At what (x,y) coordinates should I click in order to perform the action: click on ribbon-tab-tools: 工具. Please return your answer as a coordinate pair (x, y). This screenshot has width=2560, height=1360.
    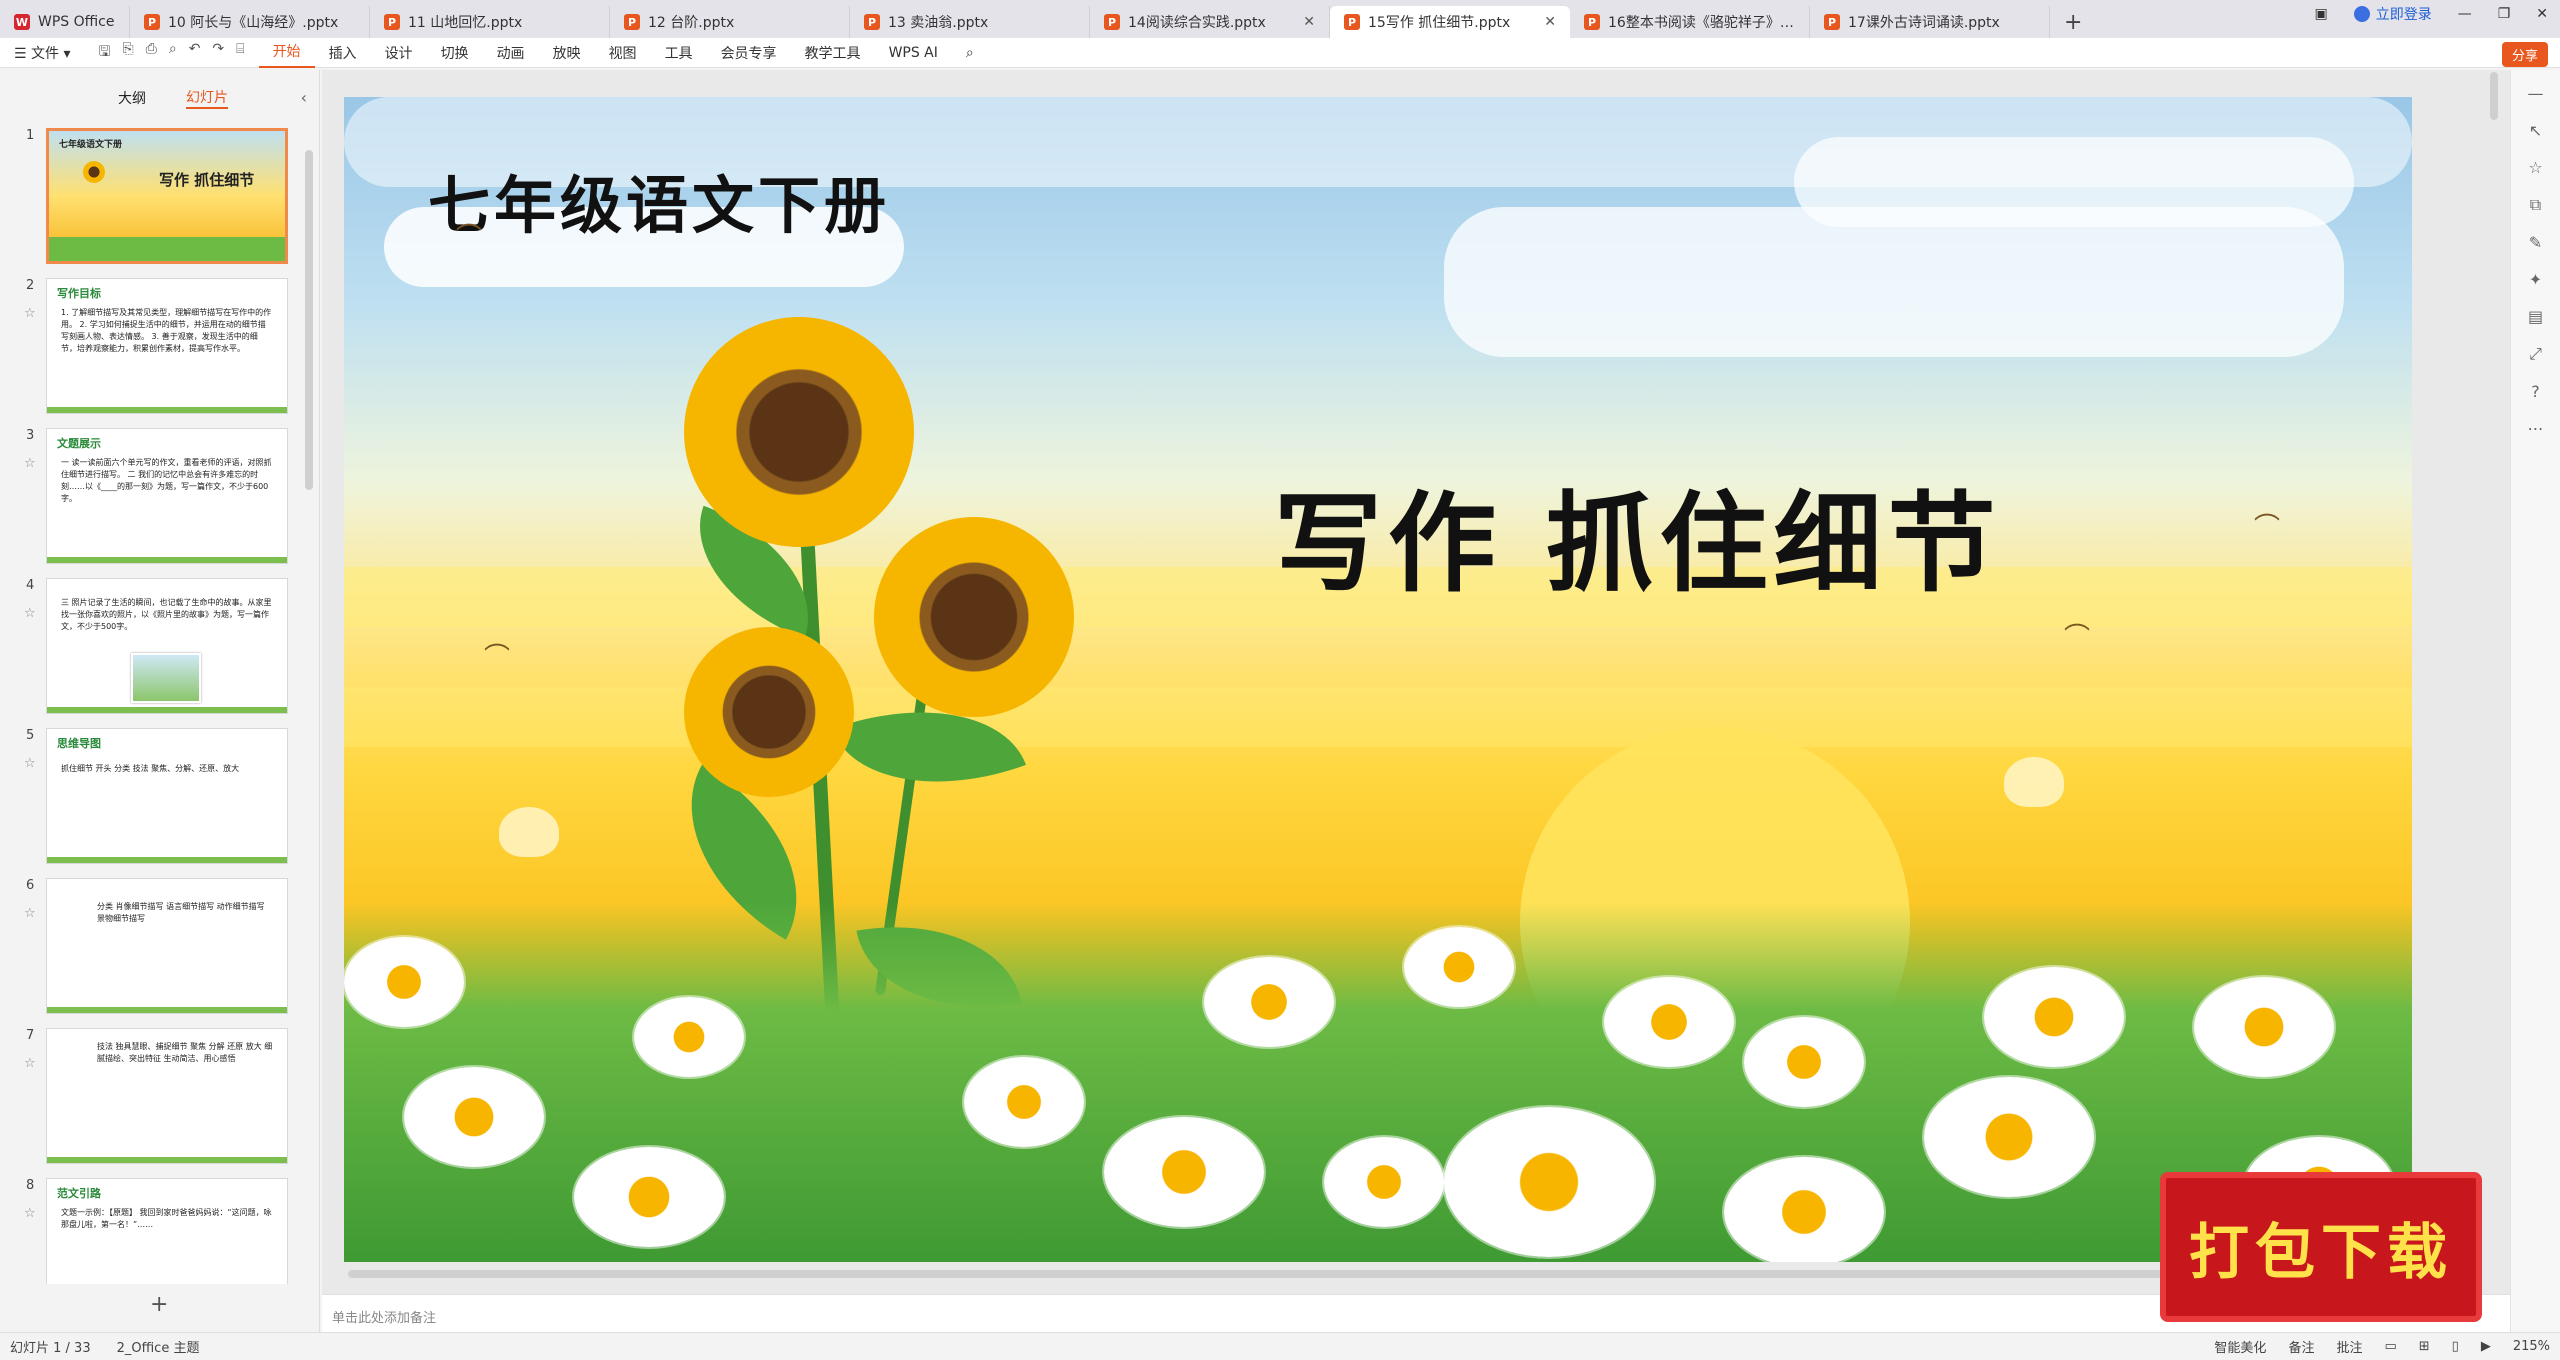
    Looking at the image, I should click on (679, 53).